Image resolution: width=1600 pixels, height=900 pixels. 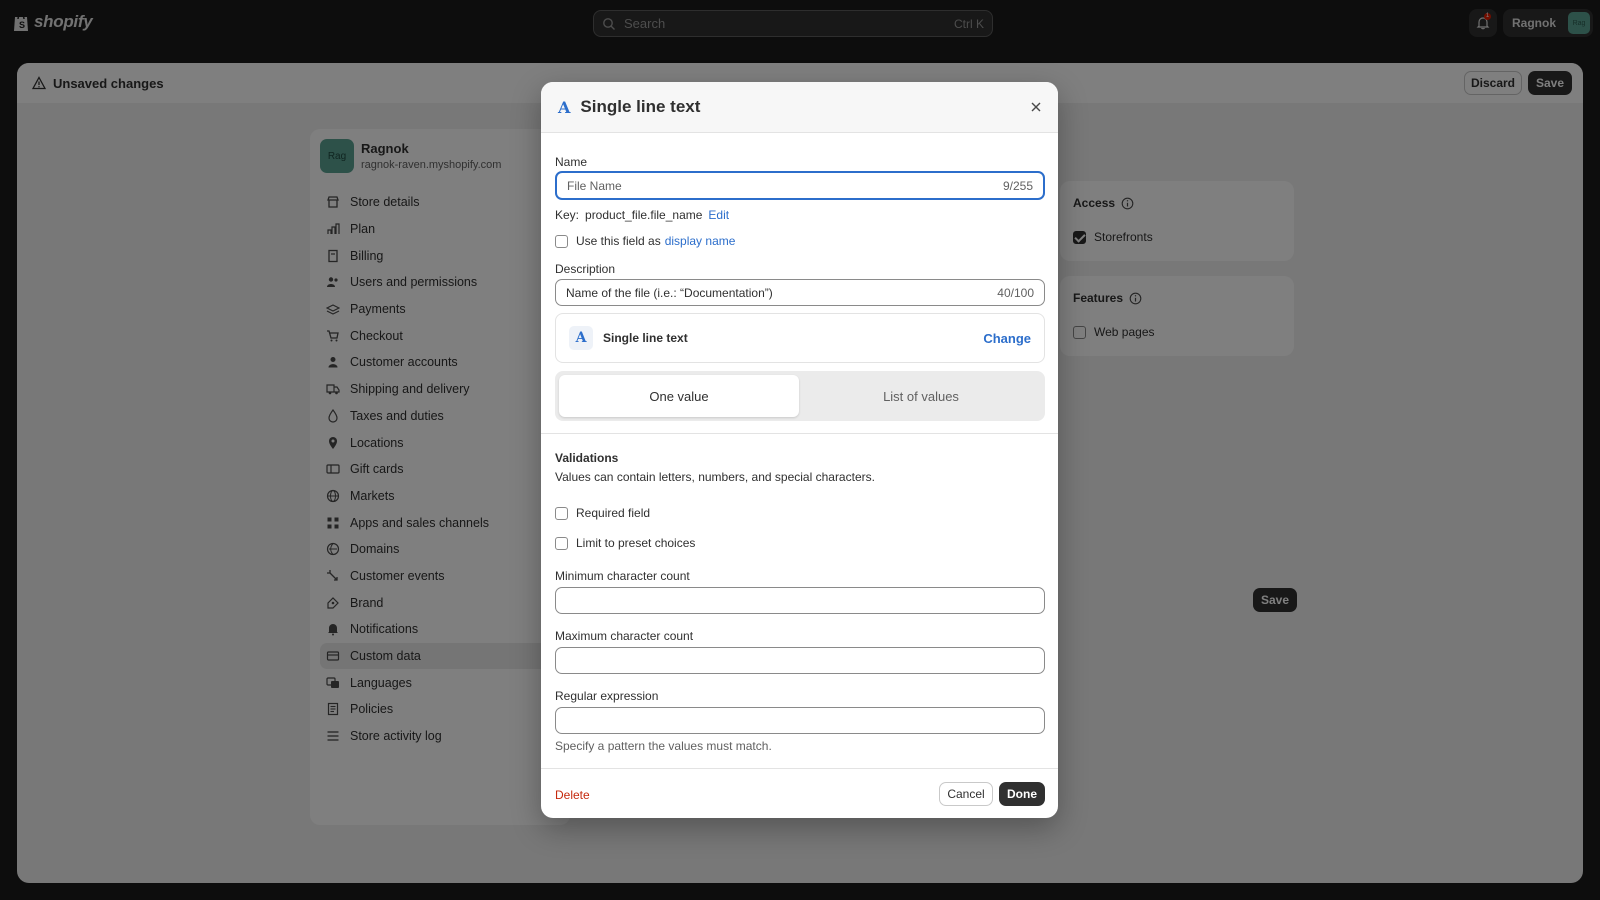 What do you see at coordinates (567, 215) in the screenshot?
I see `key-label: Key:` at bounding box center [567, 215].